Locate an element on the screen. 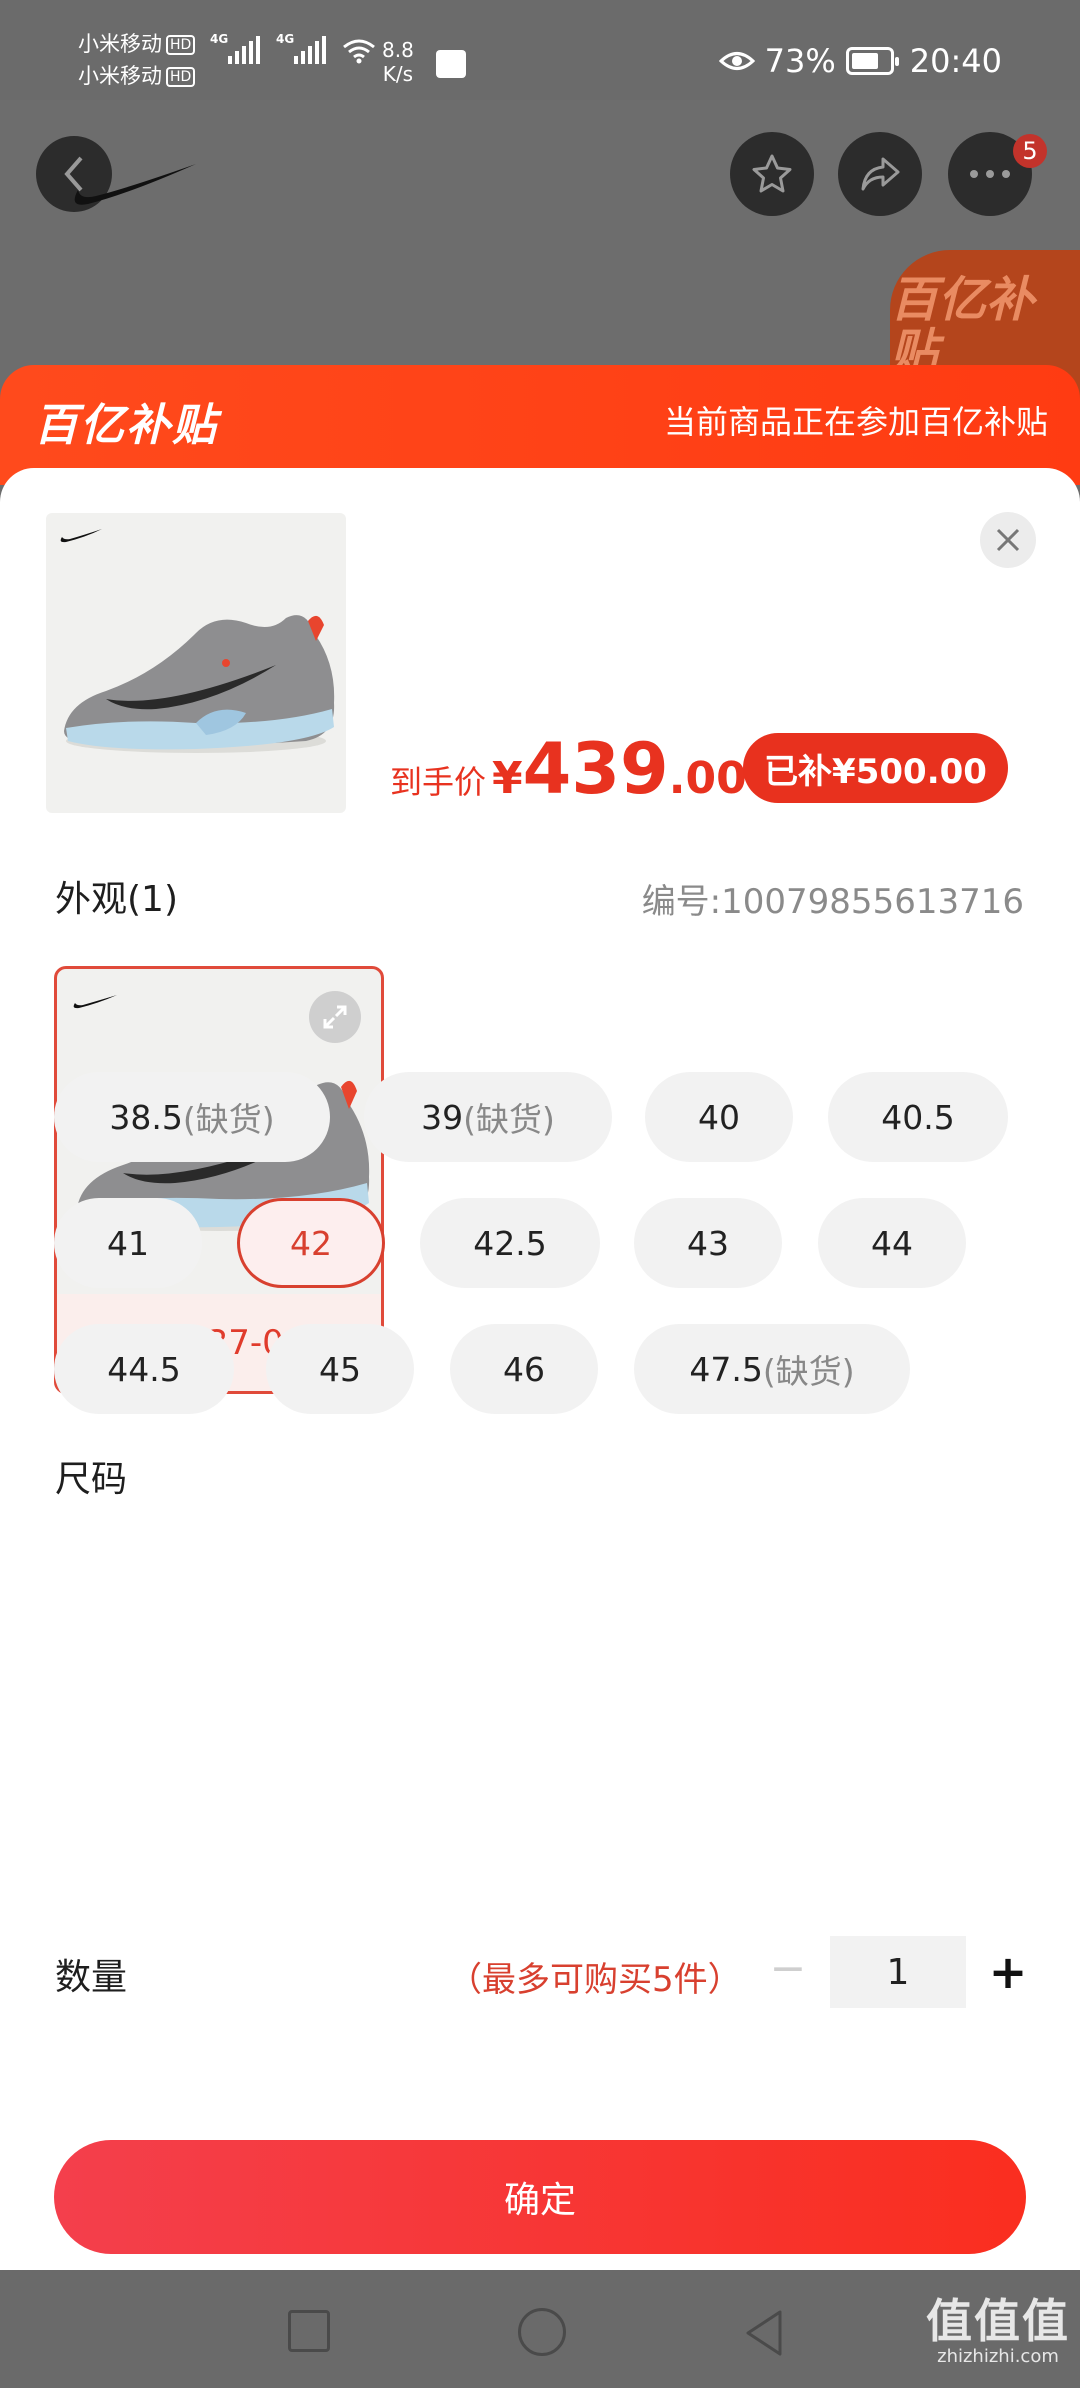 This screenshot has height=2388, width=1080. wifi-icon is located at coordinates (359, 51).